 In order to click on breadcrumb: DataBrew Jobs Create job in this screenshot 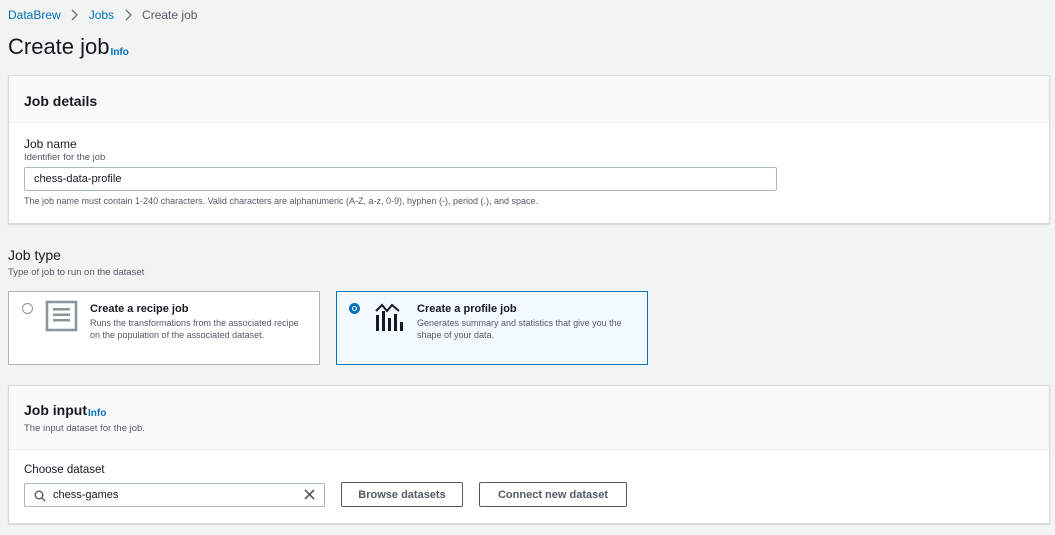, I will do `click(102, 15)`.